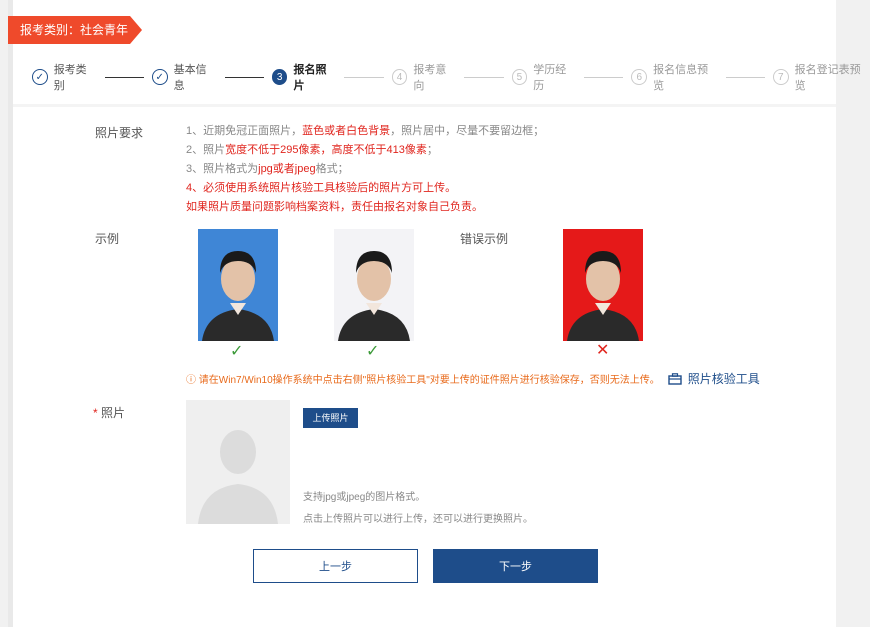 This screenshot has height=627, width=870. Describe the element at coordinates (484, 239) in the screenshot. I see `wrong-example-label: 错误示例` at that location.